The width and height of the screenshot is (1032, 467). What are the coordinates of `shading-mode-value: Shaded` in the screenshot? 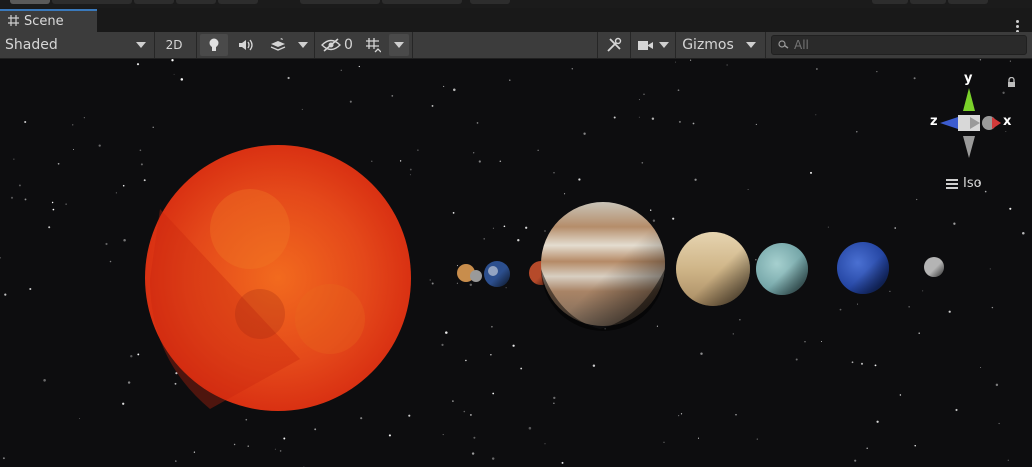 It's located at (31, 45).